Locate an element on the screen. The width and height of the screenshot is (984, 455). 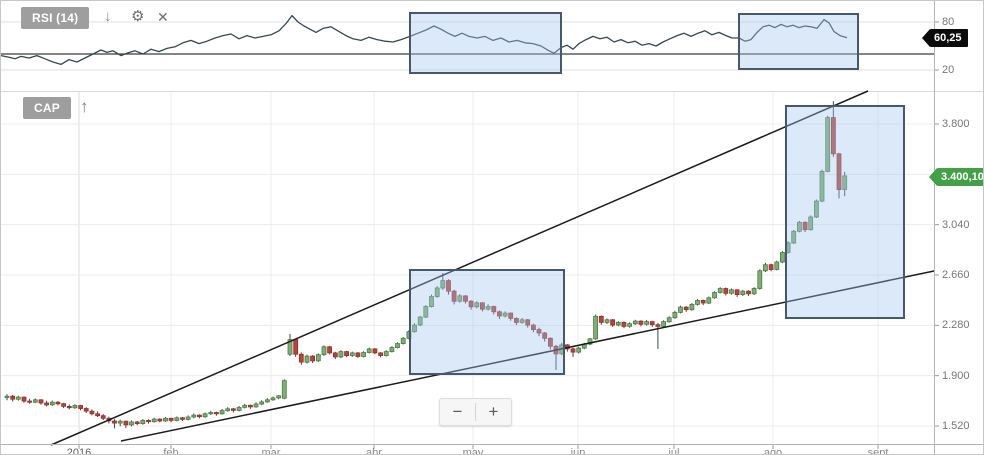
time-axis-label: mar is located at coordinates (271, 451).